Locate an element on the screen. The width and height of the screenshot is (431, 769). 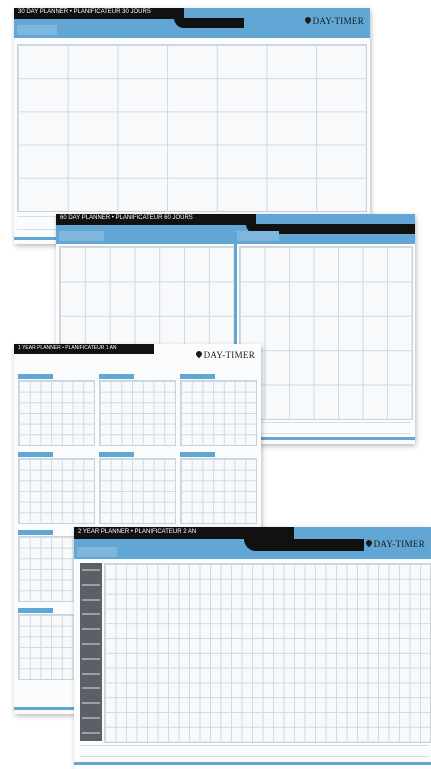
planner-title: 60 DAY PLANNER • PLANIFICATEUR 60 JOURS is located at coordinates (126, 218).